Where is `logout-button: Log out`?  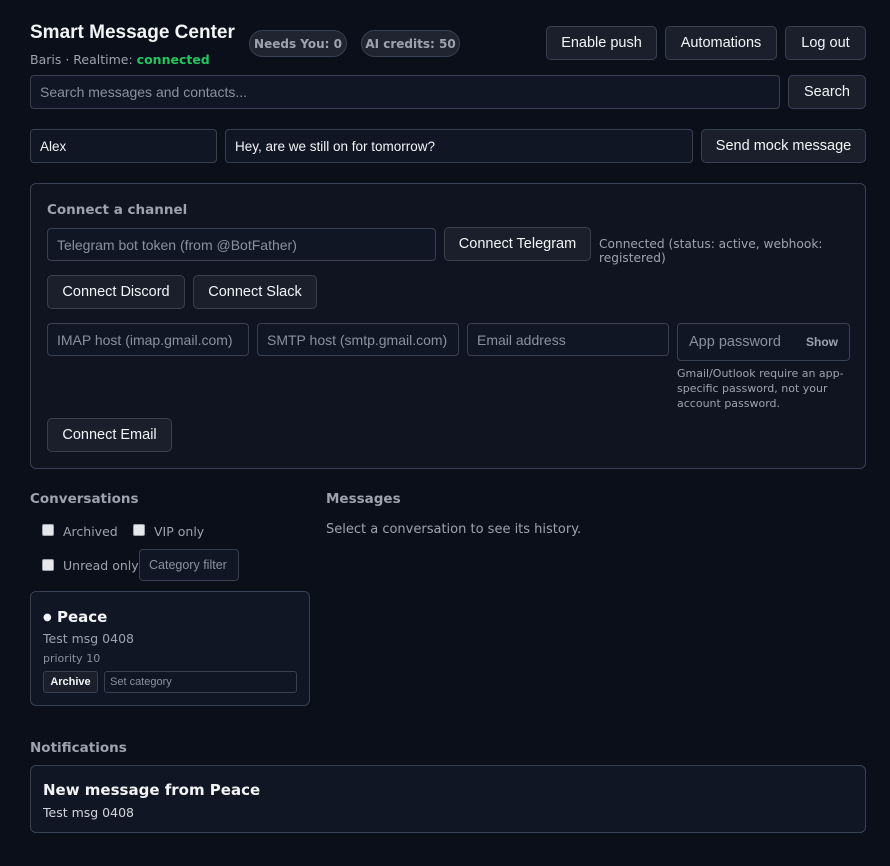
logout-button: Log out is located at coordinates (825, 43).